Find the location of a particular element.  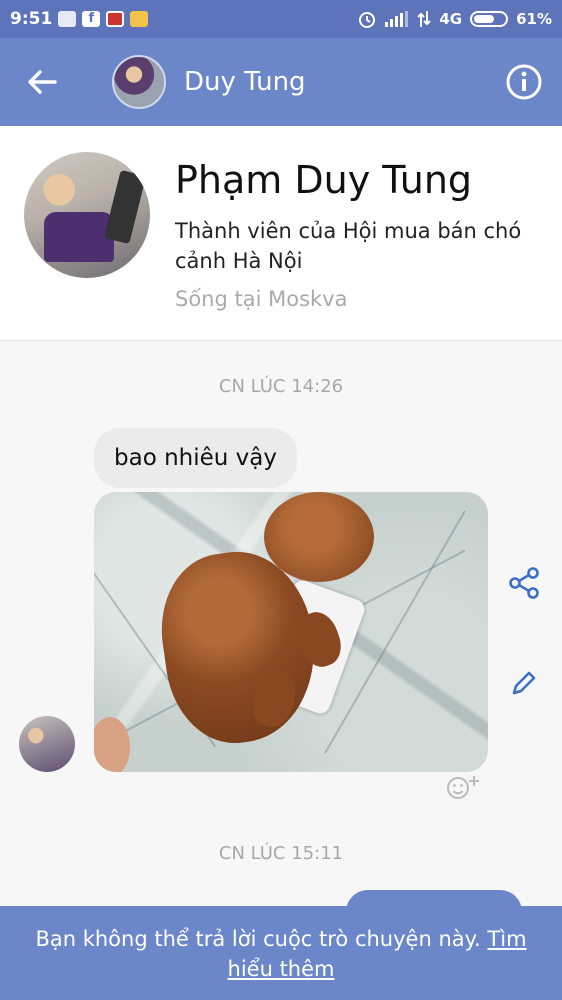

sender-avatar is located at coordinates (47, 744).